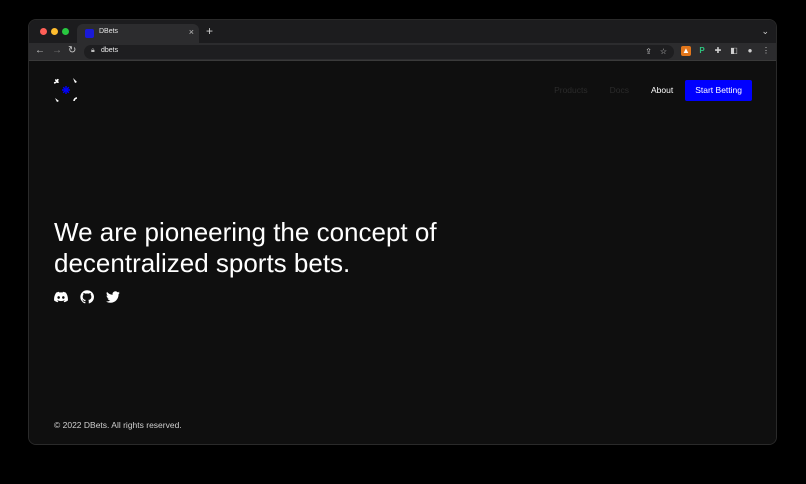 The width and height of the screenshot is (806, 484). What do you see at coordinates (765, 31) in the screenshot?
I see `tab-search-icon: ⌄` at bounding box center [765, 31].